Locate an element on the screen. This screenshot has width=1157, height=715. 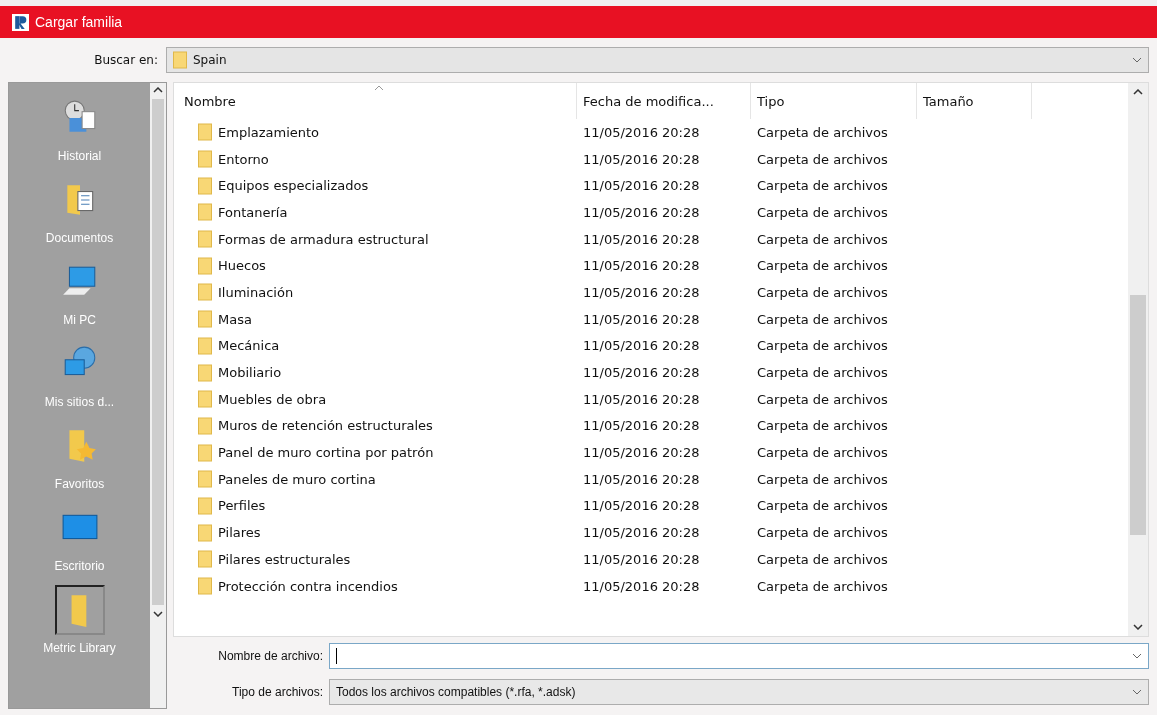
file-name: Entorno is located at coordinates (243, 159).